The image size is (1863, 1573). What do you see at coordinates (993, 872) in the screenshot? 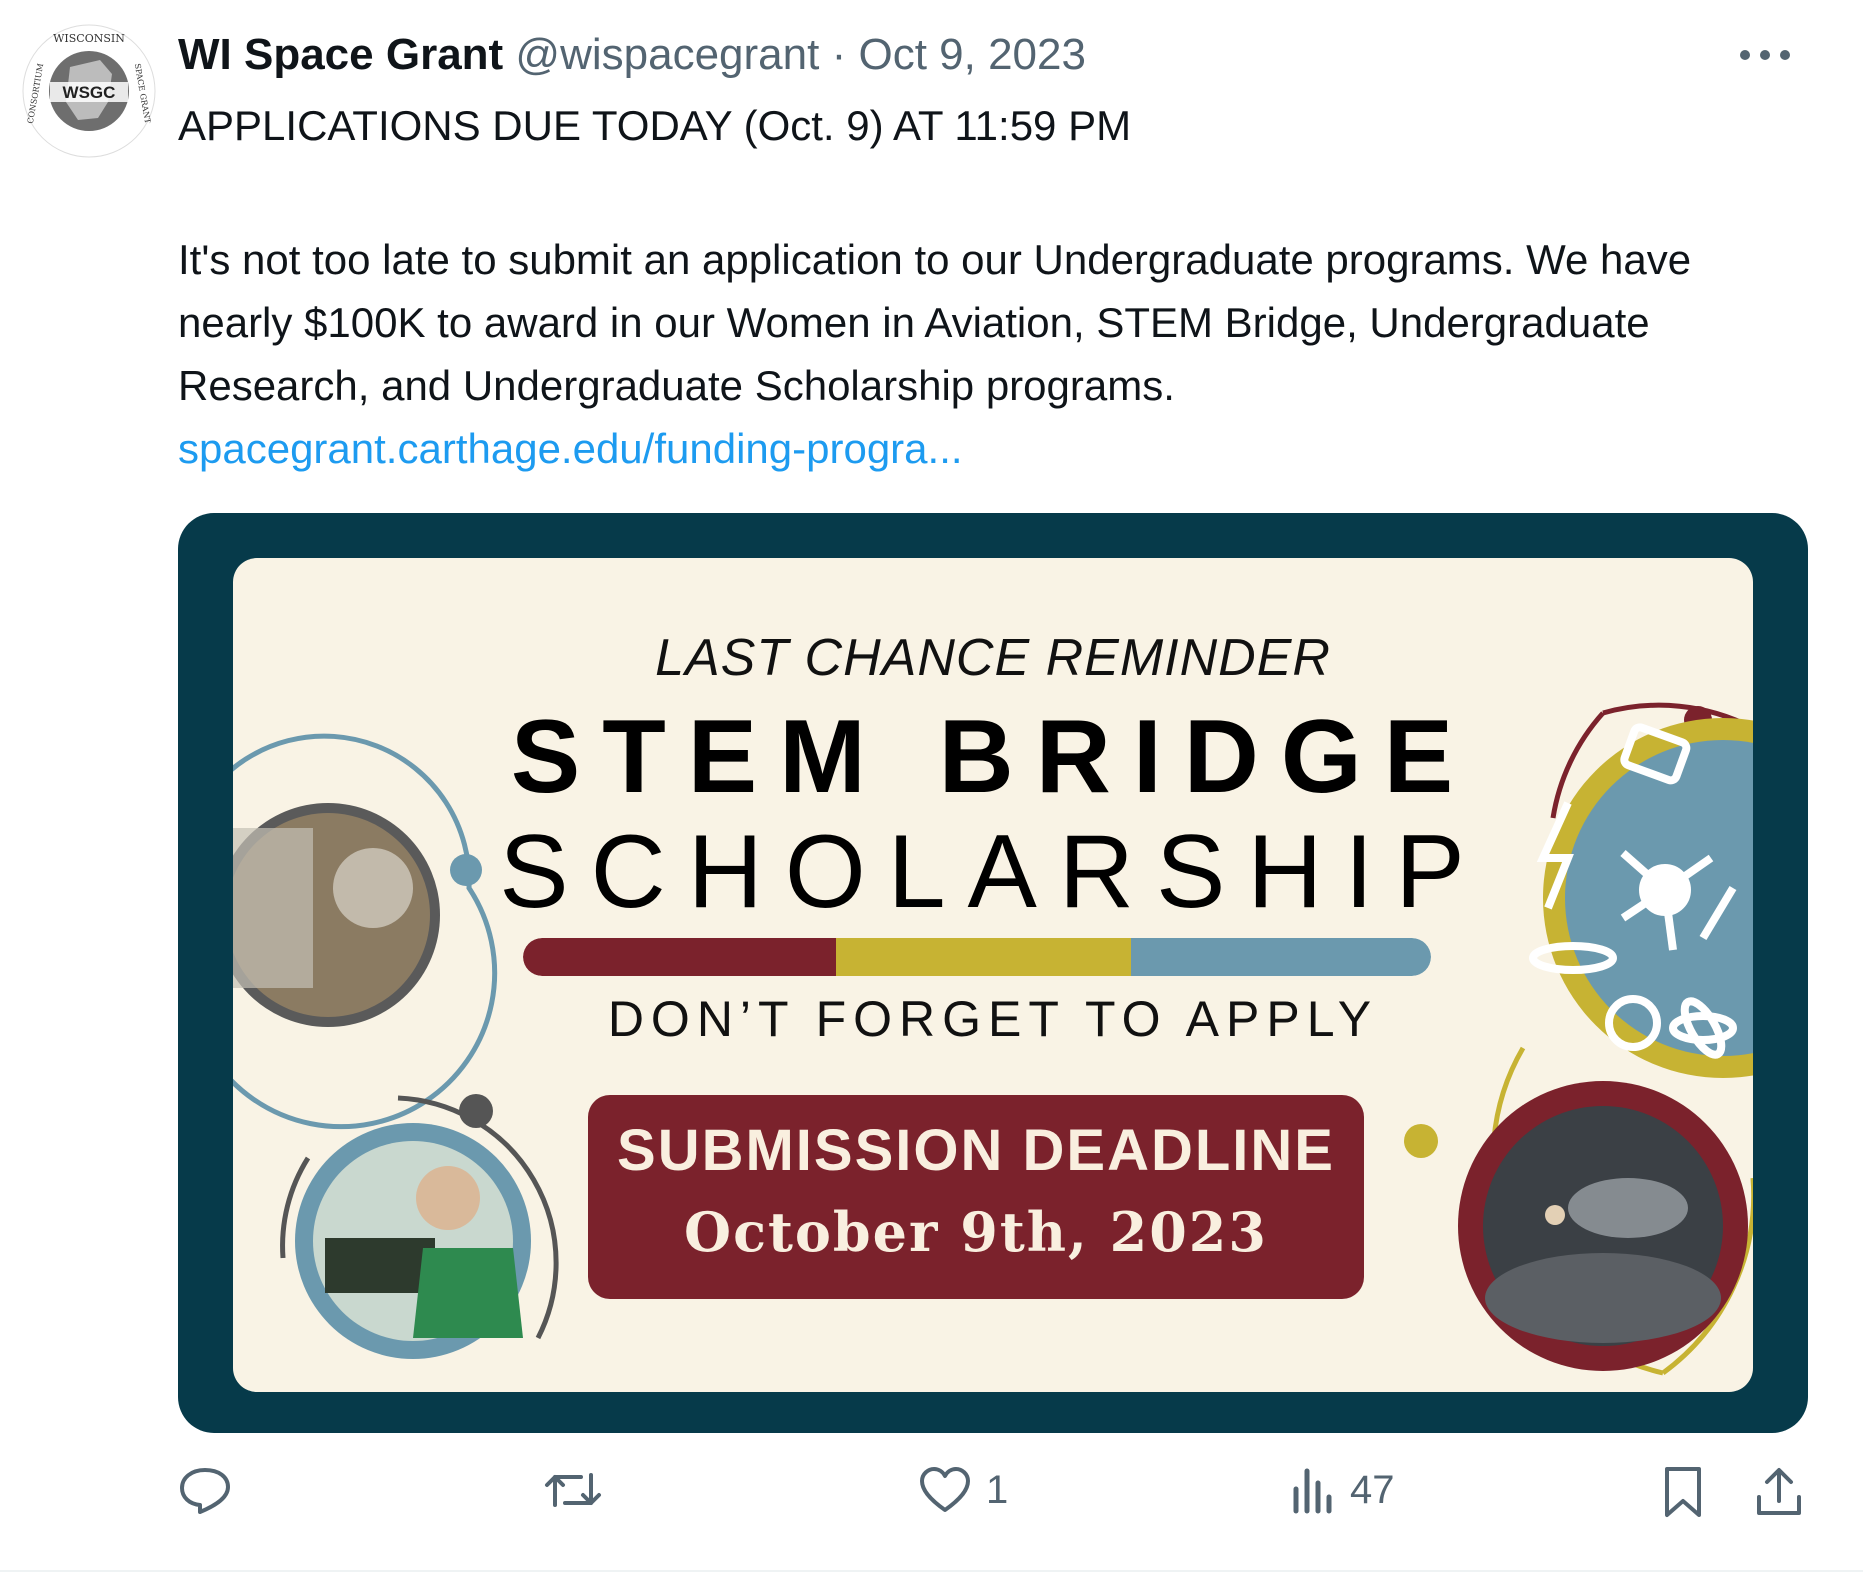
I see `title-scholarship: SCHOLARSHIP` at bounding box center [993, 872].